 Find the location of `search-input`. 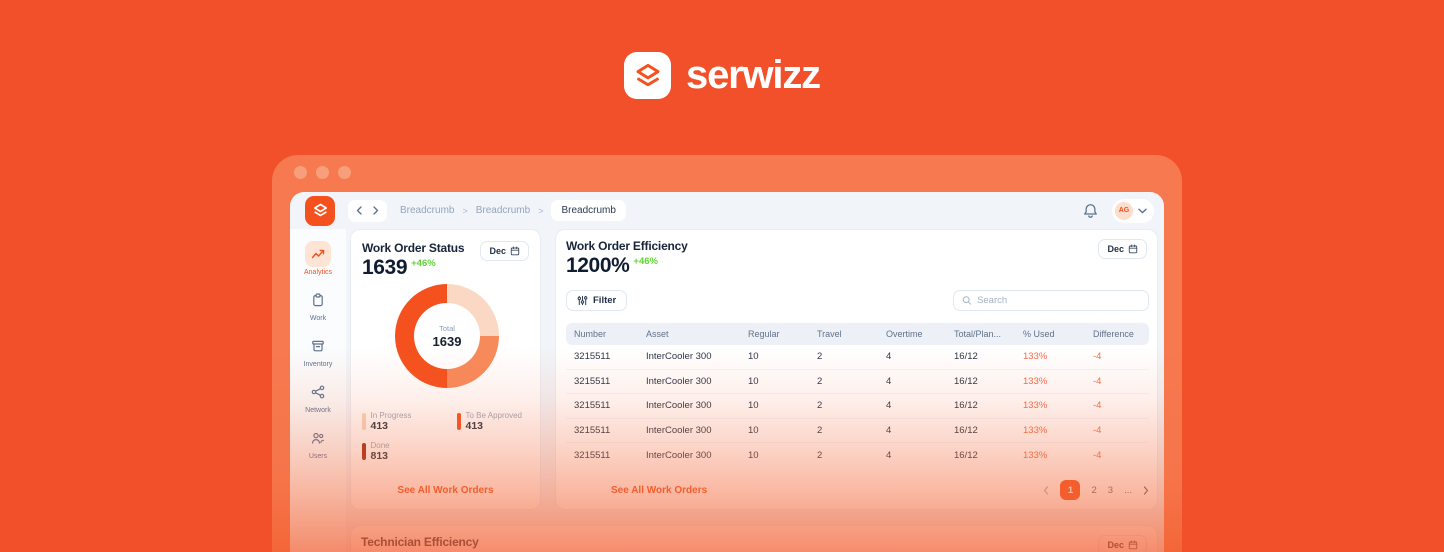

search-input is located at coordinates (1058, 300).